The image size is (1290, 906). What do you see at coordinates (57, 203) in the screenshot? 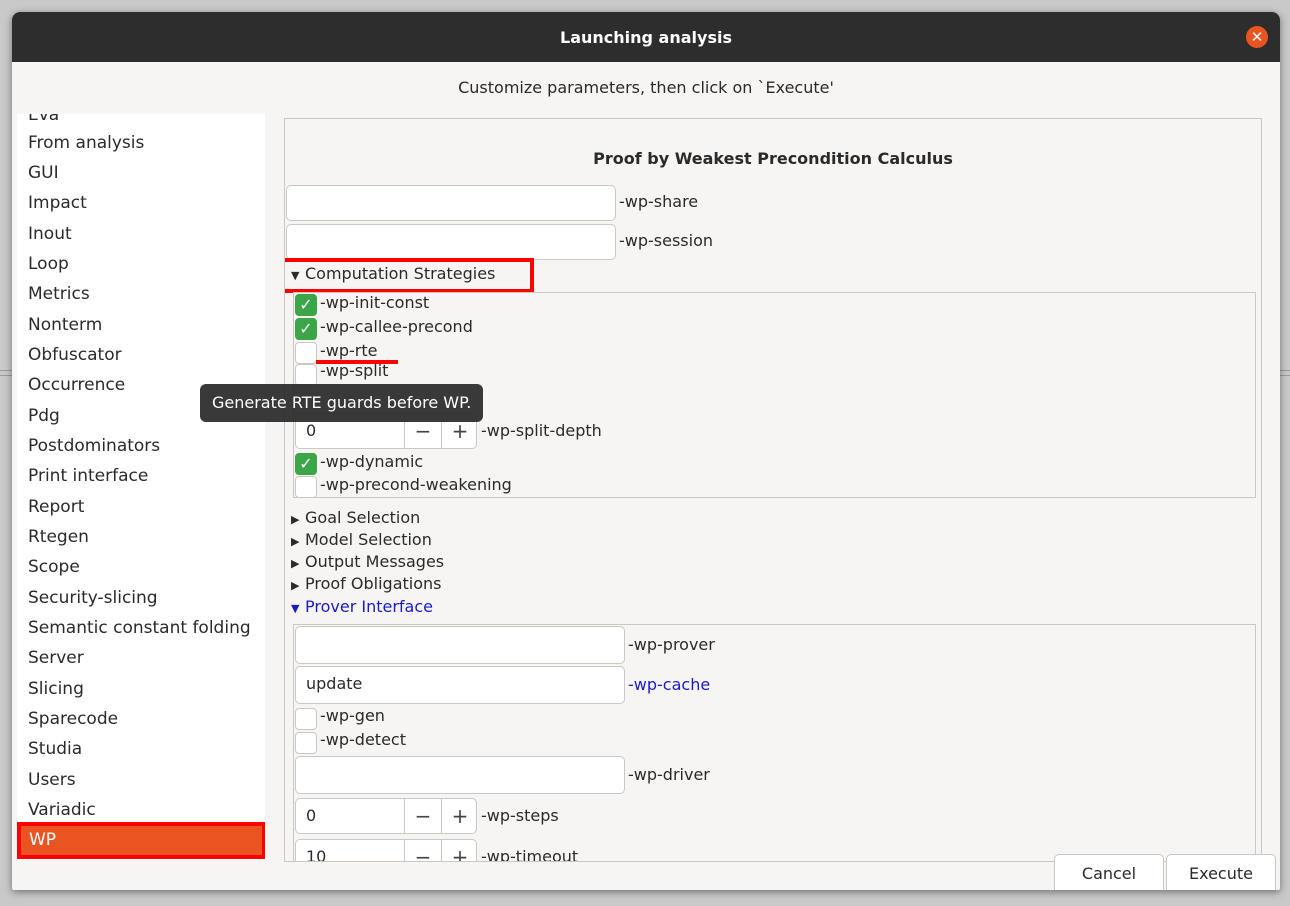
I see `plugin-item: Impact` at bounding box center [57, 203].